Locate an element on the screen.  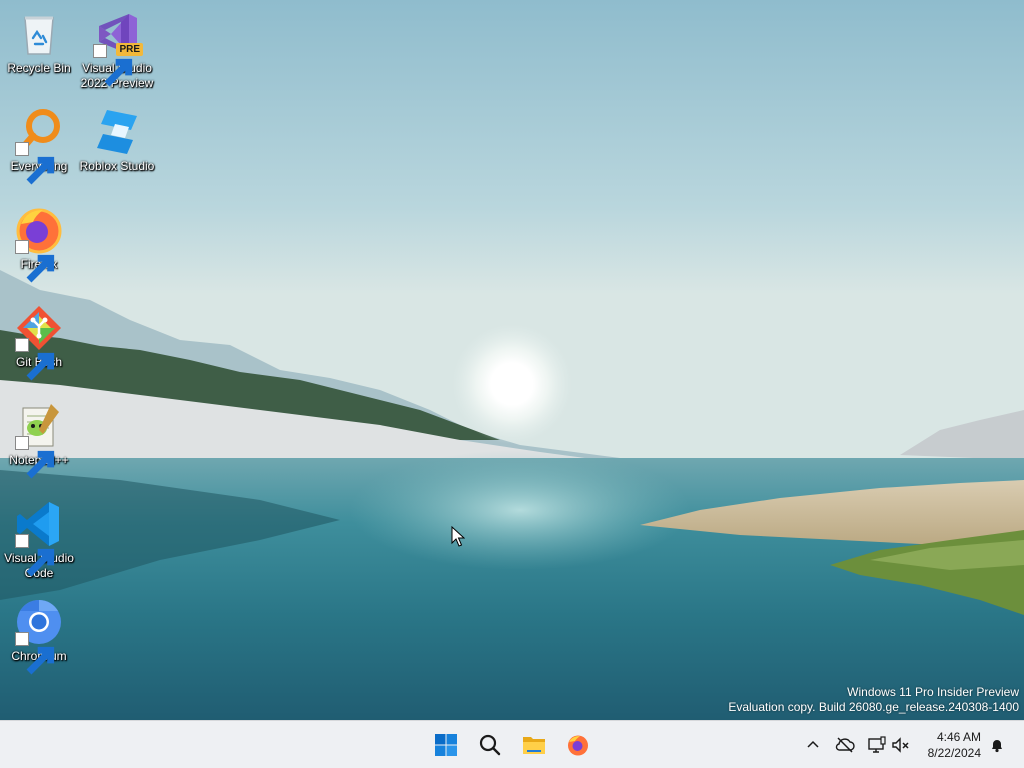
desktop-icon-chromium: Chromium is located at coordinates (39, 638).